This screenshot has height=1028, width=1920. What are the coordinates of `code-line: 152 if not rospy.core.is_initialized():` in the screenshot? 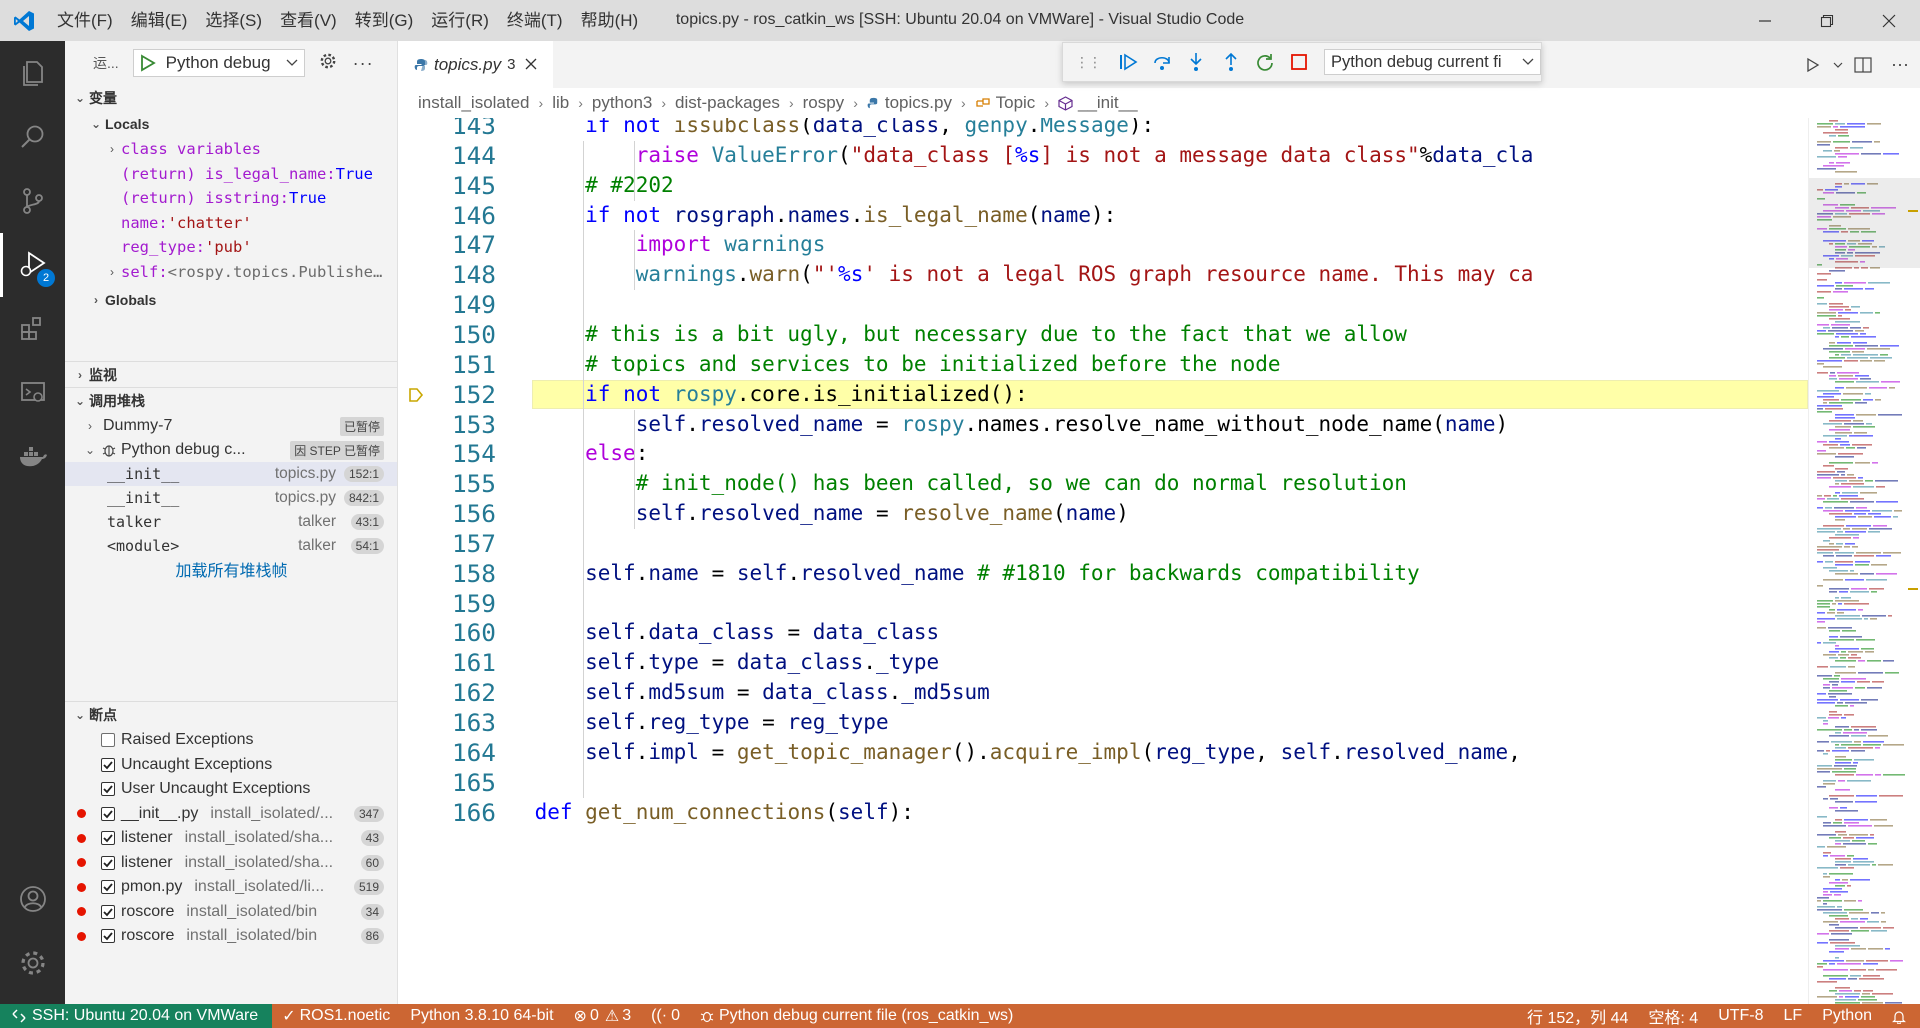 It's located at (1103, 394).